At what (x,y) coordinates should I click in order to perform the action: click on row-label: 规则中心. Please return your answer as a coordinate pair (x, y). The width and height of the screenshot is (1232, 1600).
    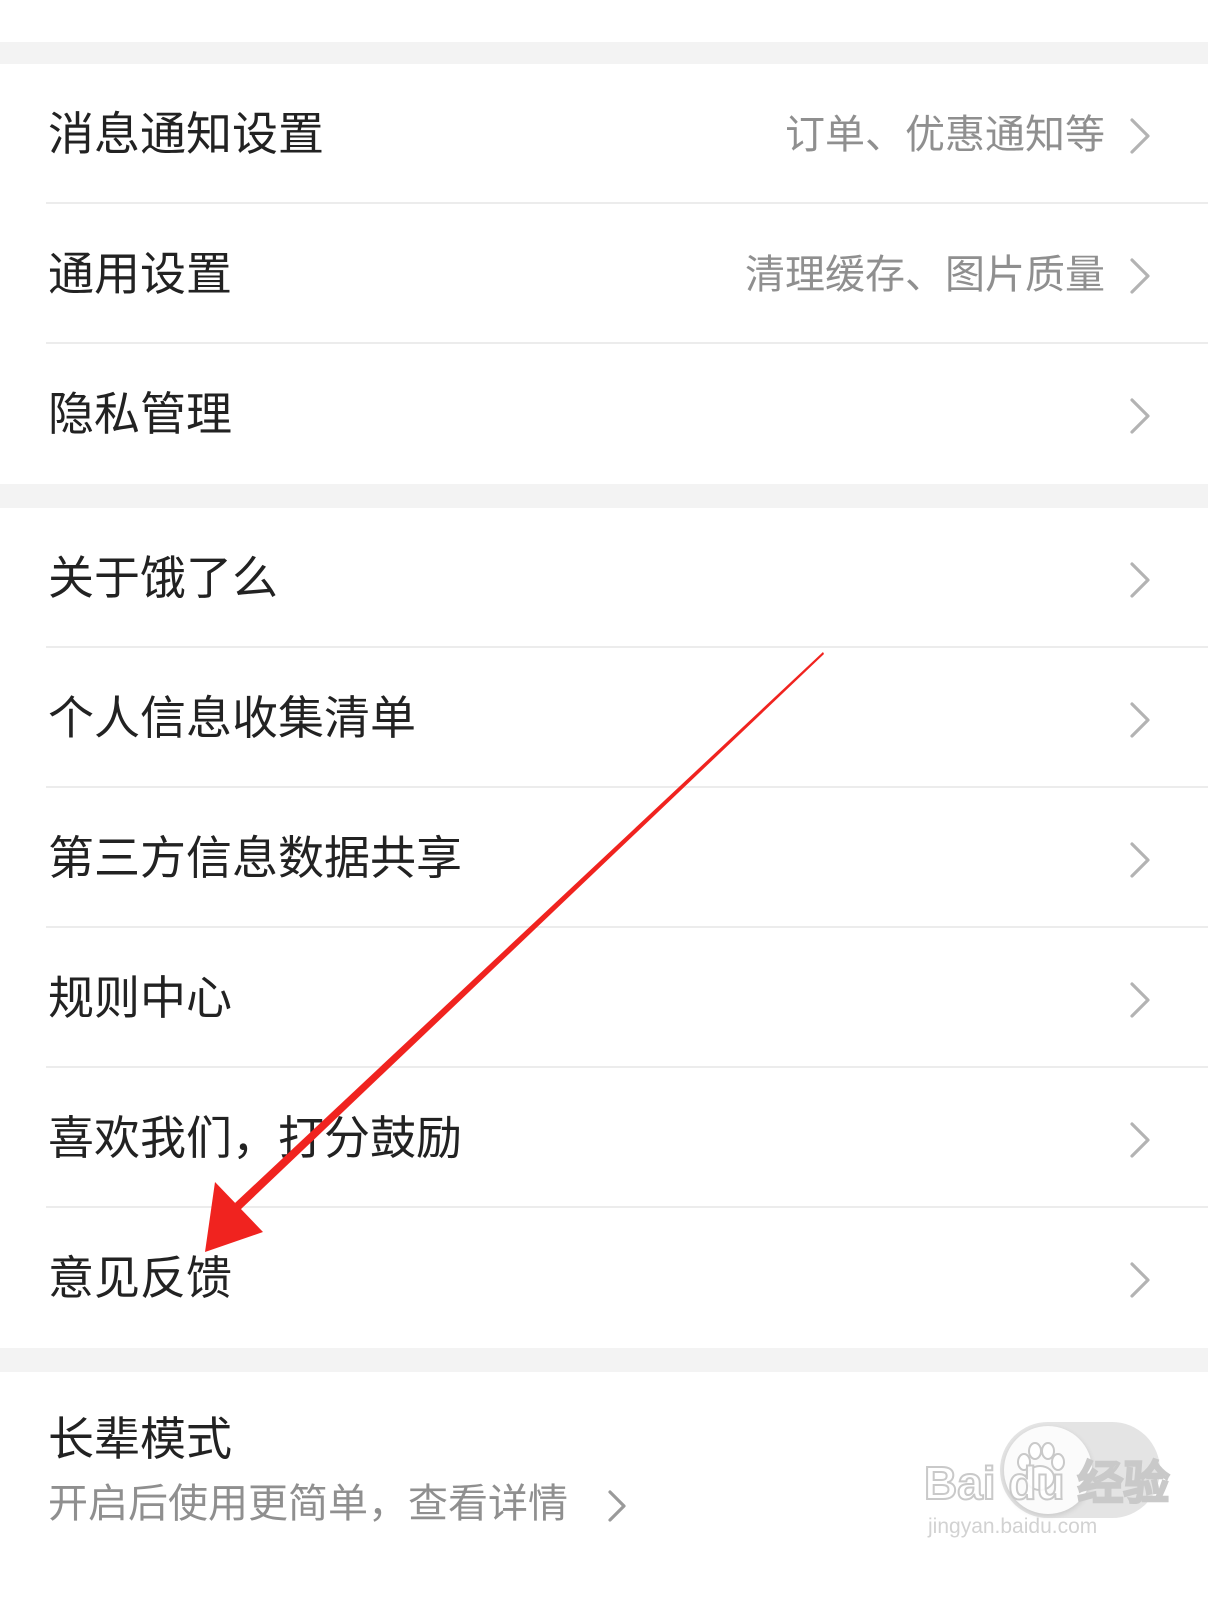
    Looking at the image, I should click on (140, 998).